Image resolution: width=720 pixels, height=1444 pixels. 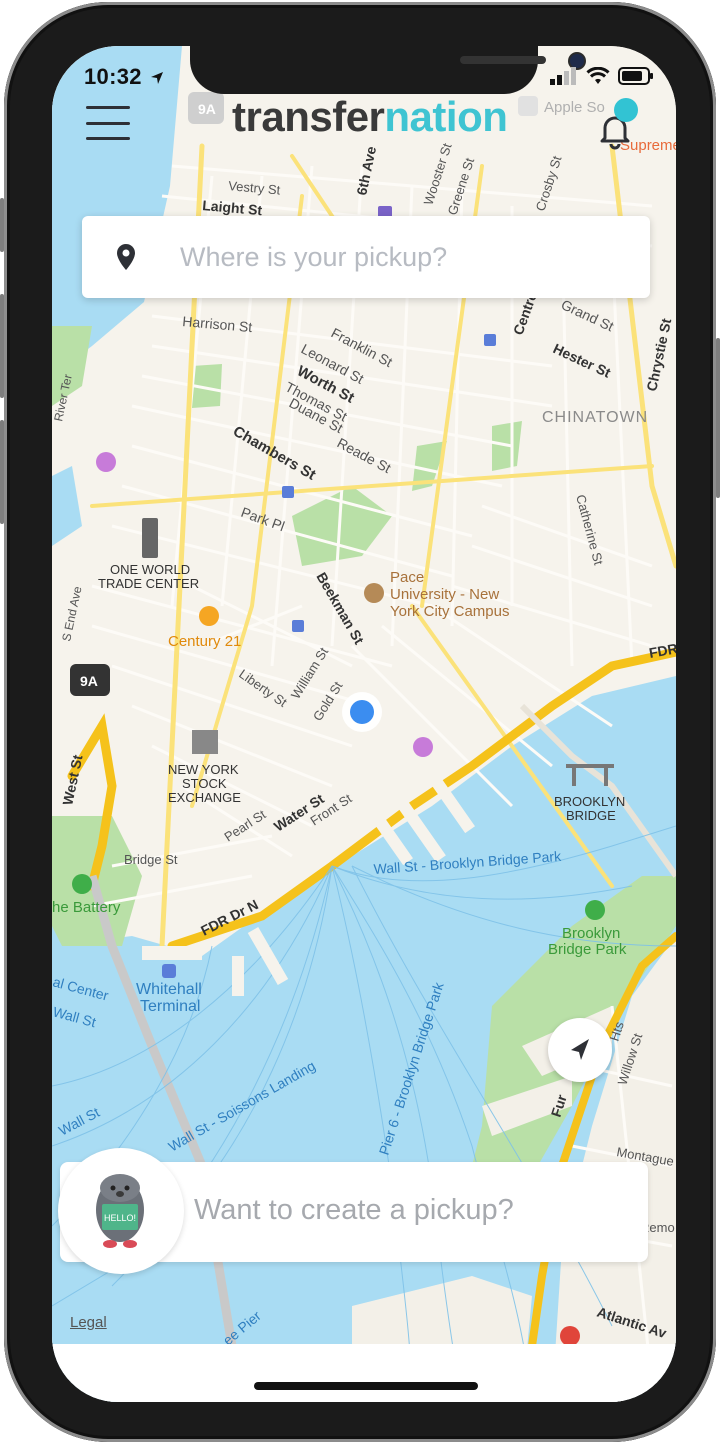 What do you see at coordinates (587, 949) in the screenshot?
I see `label-bb-park-2: Bridge Park` at bounding box center [587, 949].